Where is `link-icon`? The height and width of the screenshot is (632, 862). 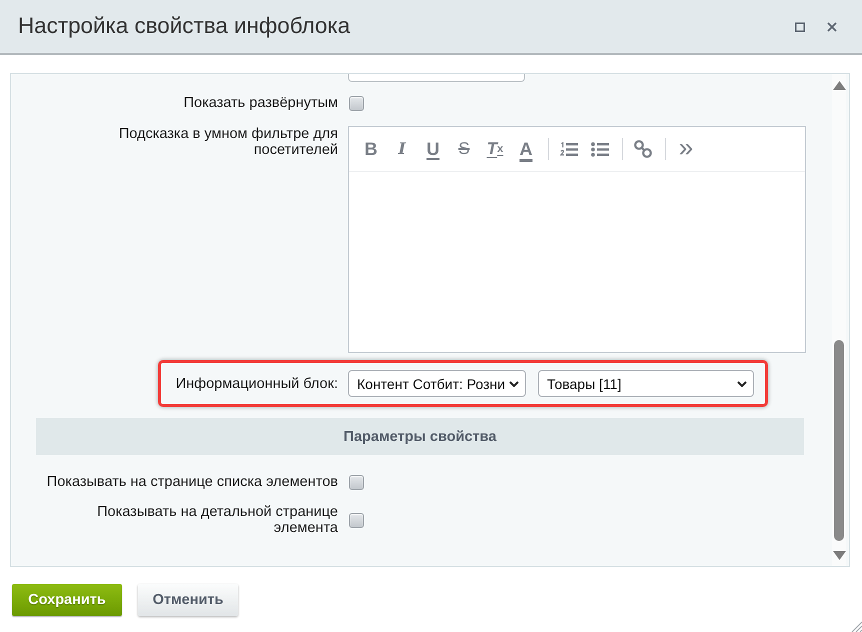
link-icon is located at coordinates (643, 149).